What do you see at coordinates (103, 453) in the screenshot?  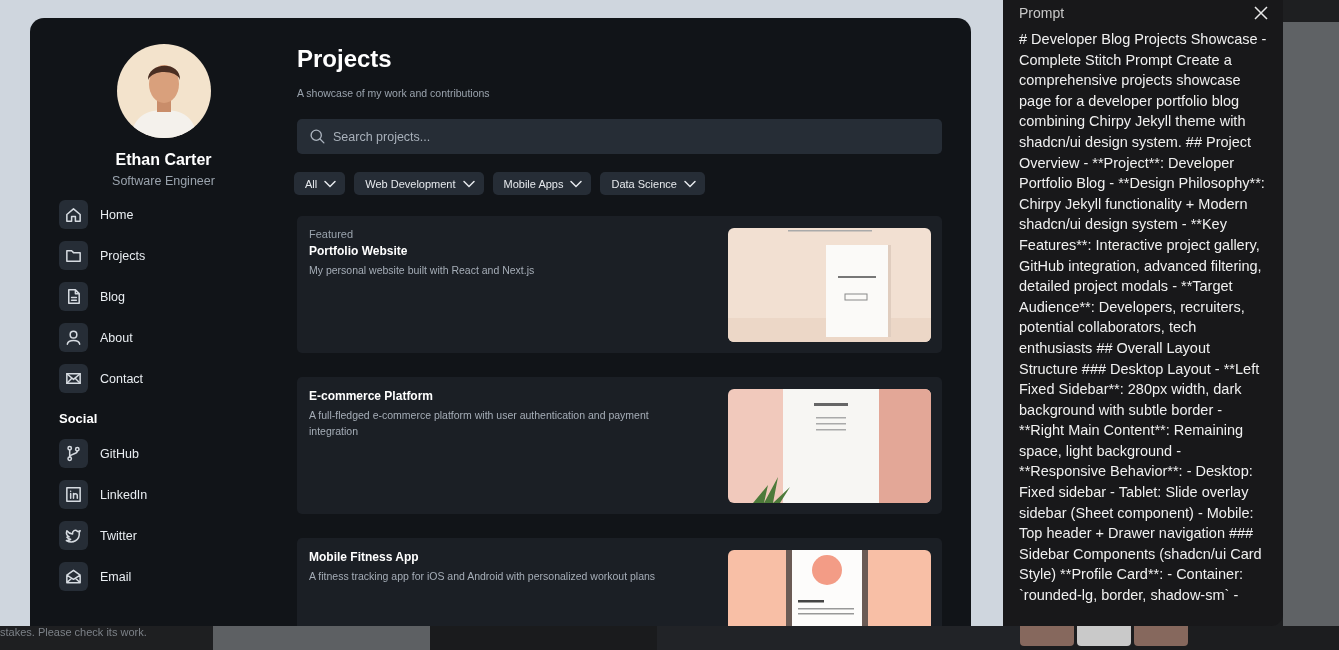 I see `nav-item: GitHub` at bounding box center [103, 453].